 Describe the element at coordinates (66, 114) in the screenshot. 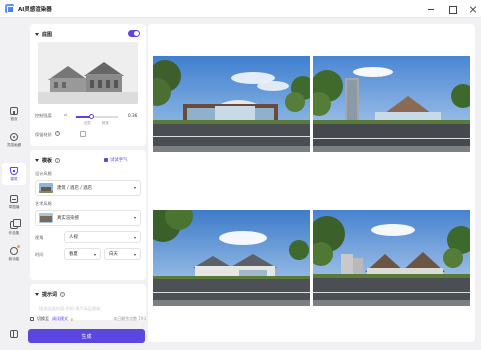

I see `swap-icon: ⇄` at that location.